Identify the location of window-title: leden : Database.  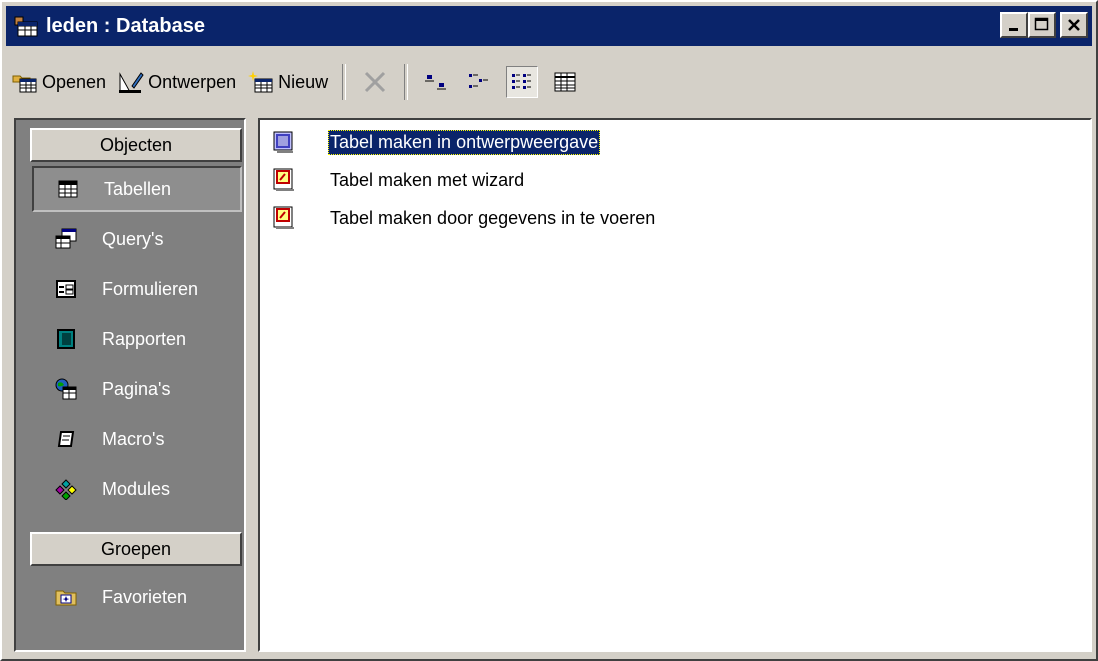
(125, 25).